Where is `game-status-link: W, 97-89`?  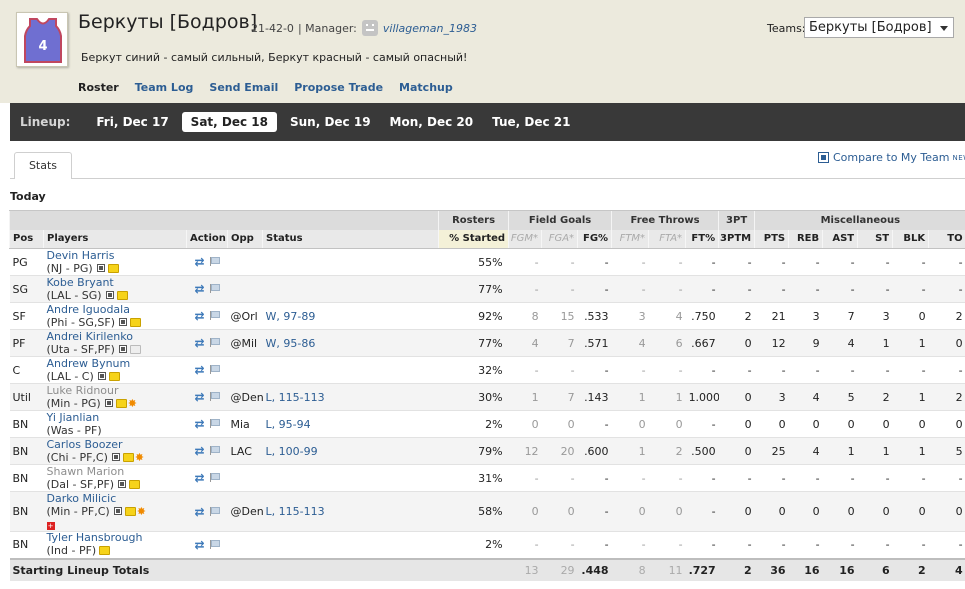 game-status-link: W, 97-89 is located at coordinates (291, 316).